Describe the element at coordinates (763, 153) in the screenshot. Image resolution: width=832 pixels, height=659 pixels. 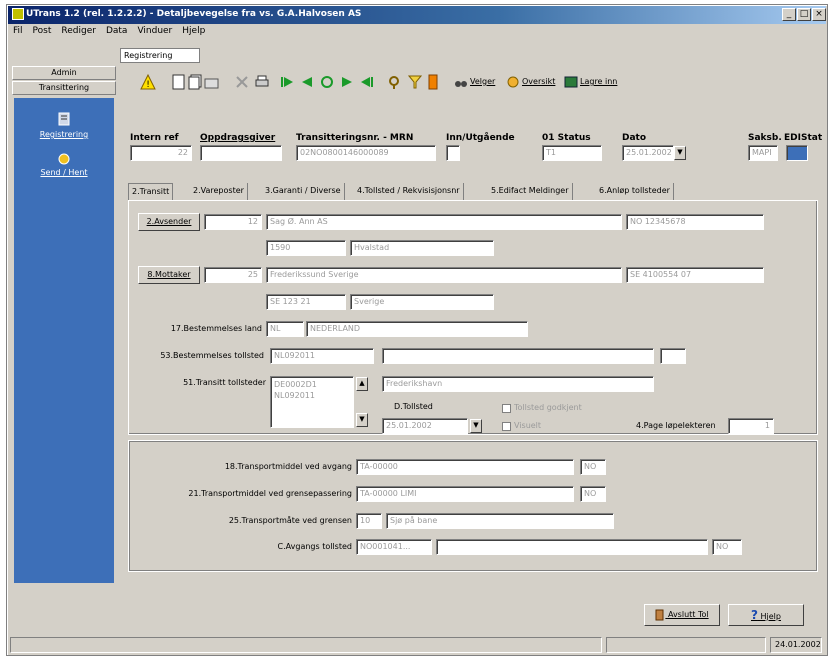
I see `saksb-input: MAPI` at that location.